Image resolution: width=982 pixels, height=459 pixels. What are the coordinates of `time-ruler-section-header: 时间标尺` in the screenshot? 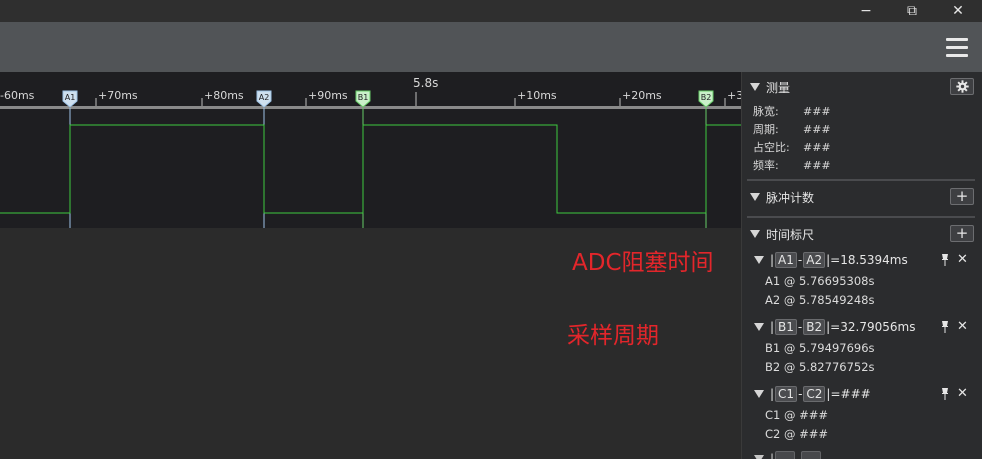 It's located at (782, 234).